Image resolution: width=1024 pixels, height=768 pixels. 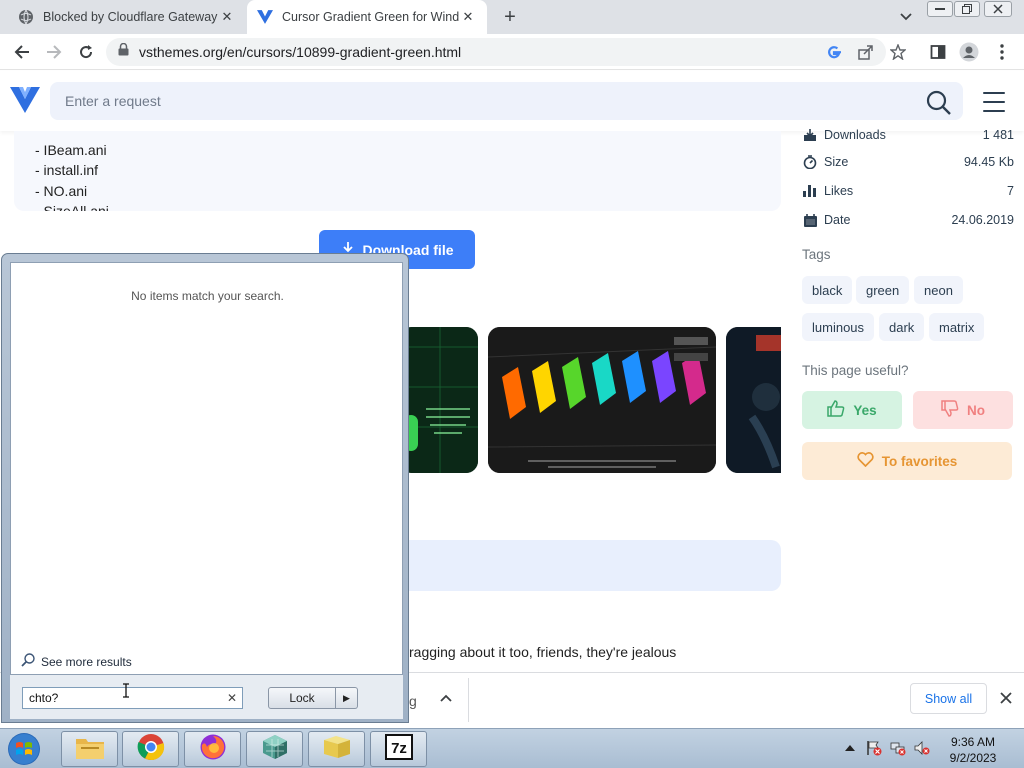 I want to click on network-cube-icon, so click(x=275, y=749).